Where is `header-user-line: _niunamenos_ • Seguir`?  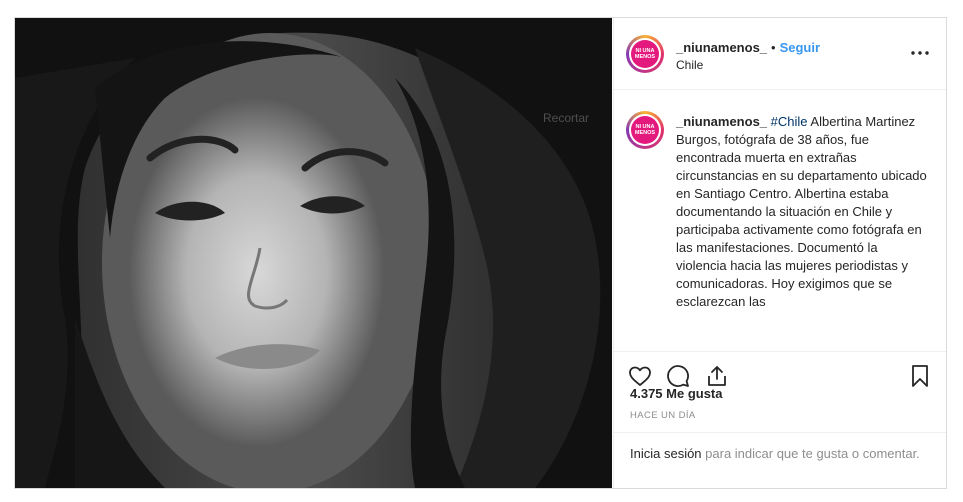 header-user-line: _niunamenos_ • Seguir is located at coordinates (748, 47).